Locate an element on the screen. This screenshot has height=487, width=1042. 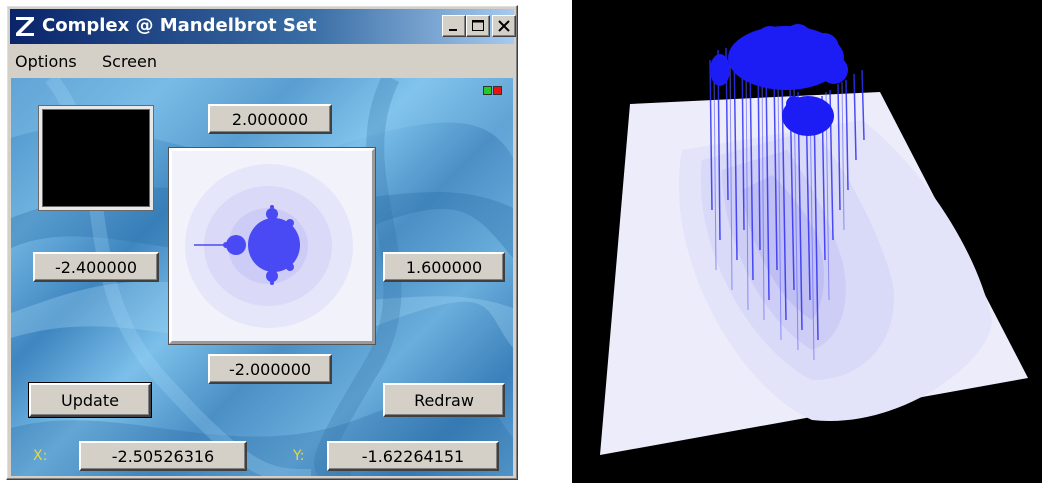
x-coordinate-field: -2.50526316 is located at coordinates (163, 456).